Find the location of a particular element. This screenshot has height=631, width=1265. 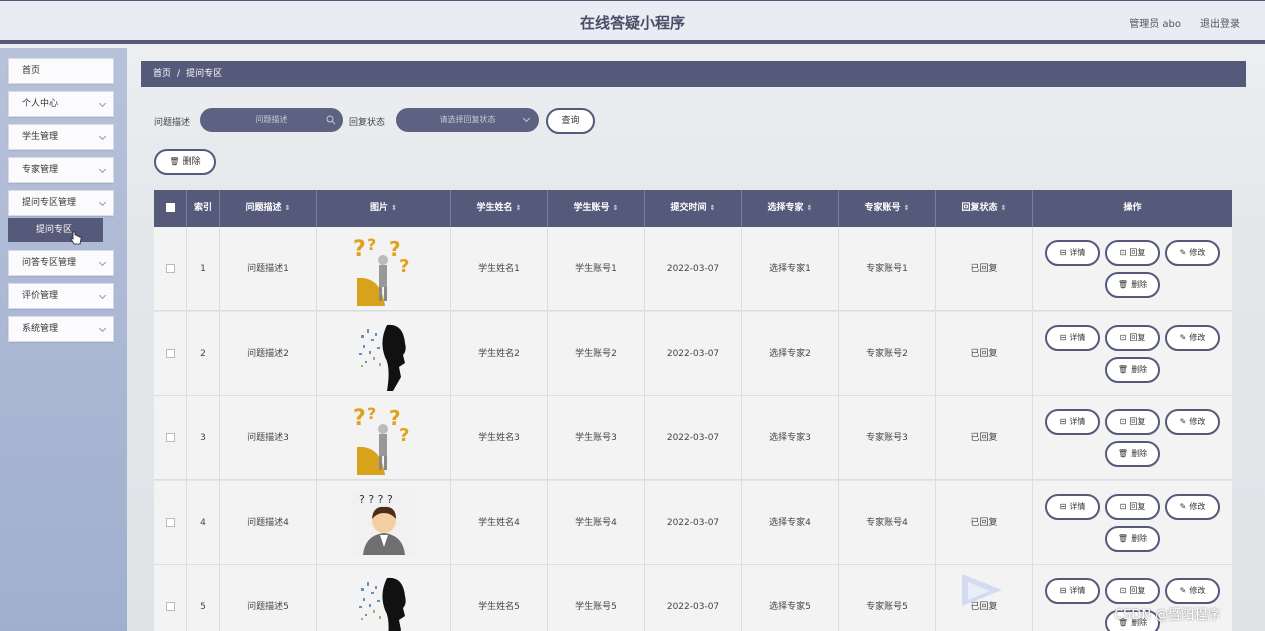

col-submit-time: 提交时间 ⇕ is located at coordinates (693, 208).